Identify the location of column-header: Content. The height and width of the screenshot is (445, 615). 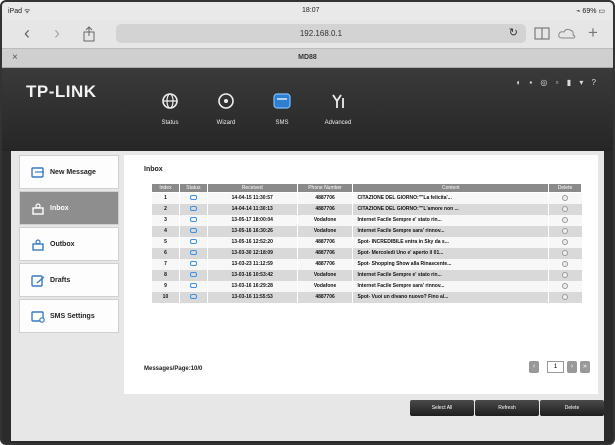
(451, 188).